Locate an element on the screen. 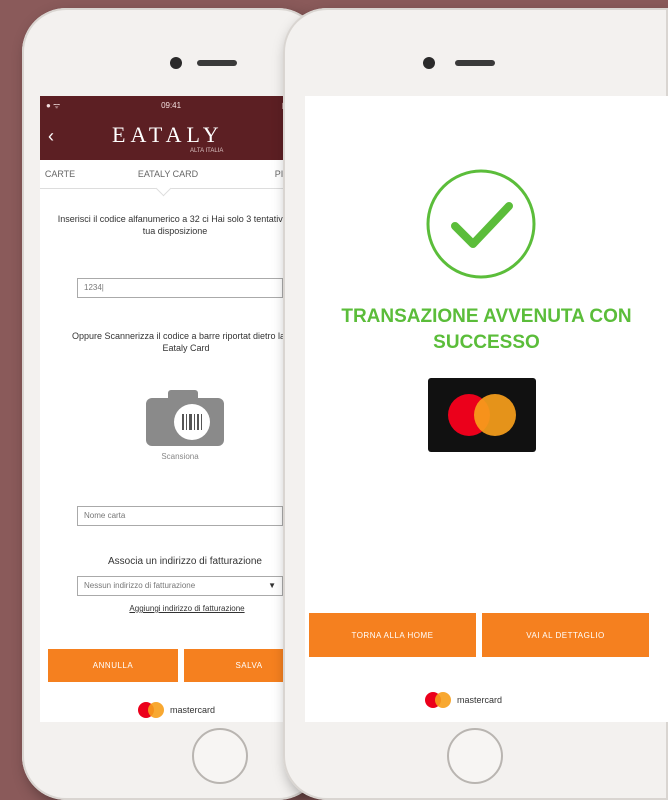 This screenshot has width=668, height=800. card-type-tabs: CARTE EATALY CARD PI is located at coordinates (171, 178).